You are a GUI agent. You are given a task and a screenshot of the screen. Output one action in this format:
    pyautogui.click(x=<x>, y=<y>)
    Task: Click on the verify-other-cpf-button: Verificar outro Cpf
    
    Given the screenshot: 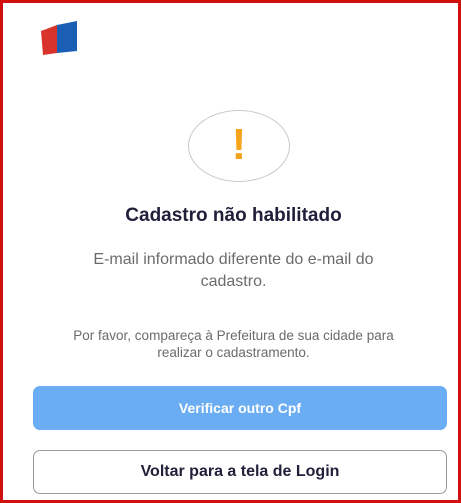 What is the action you would take?
    pyautogui.click(x=240, y=408)
    